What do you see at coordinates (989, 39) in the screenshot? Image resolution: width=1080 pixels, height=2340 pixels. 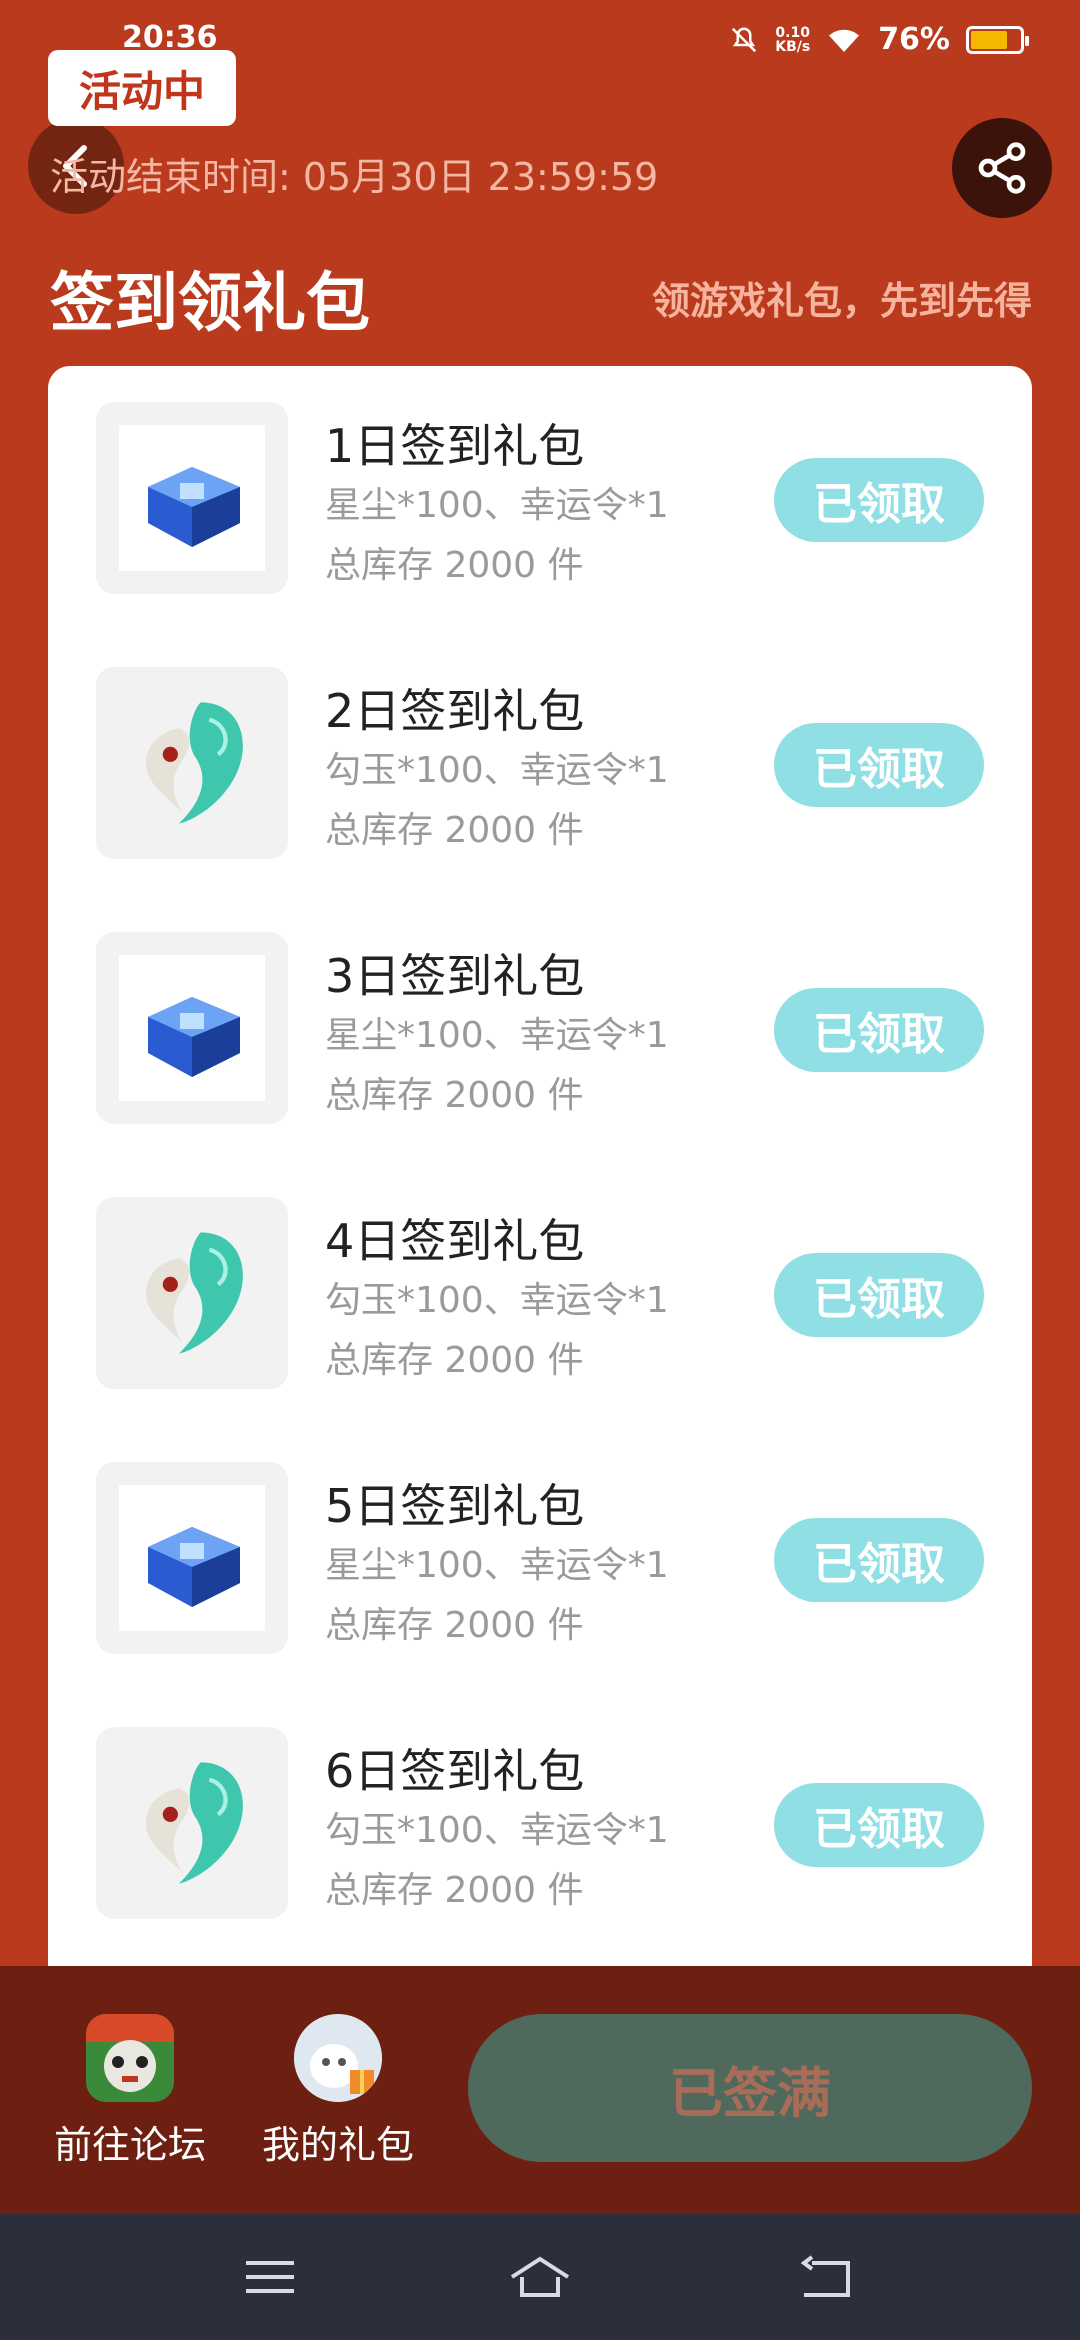 I see `battery-fill` at bounding box center [989, 39].